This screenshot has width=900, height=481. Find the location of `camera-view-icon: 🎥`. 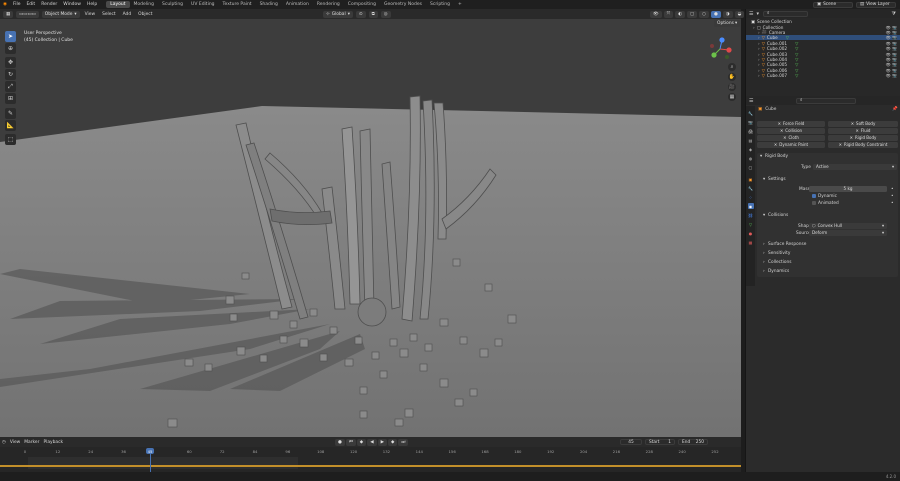

camera-view-icon: 🎥 is located at coordinates (732, 87).